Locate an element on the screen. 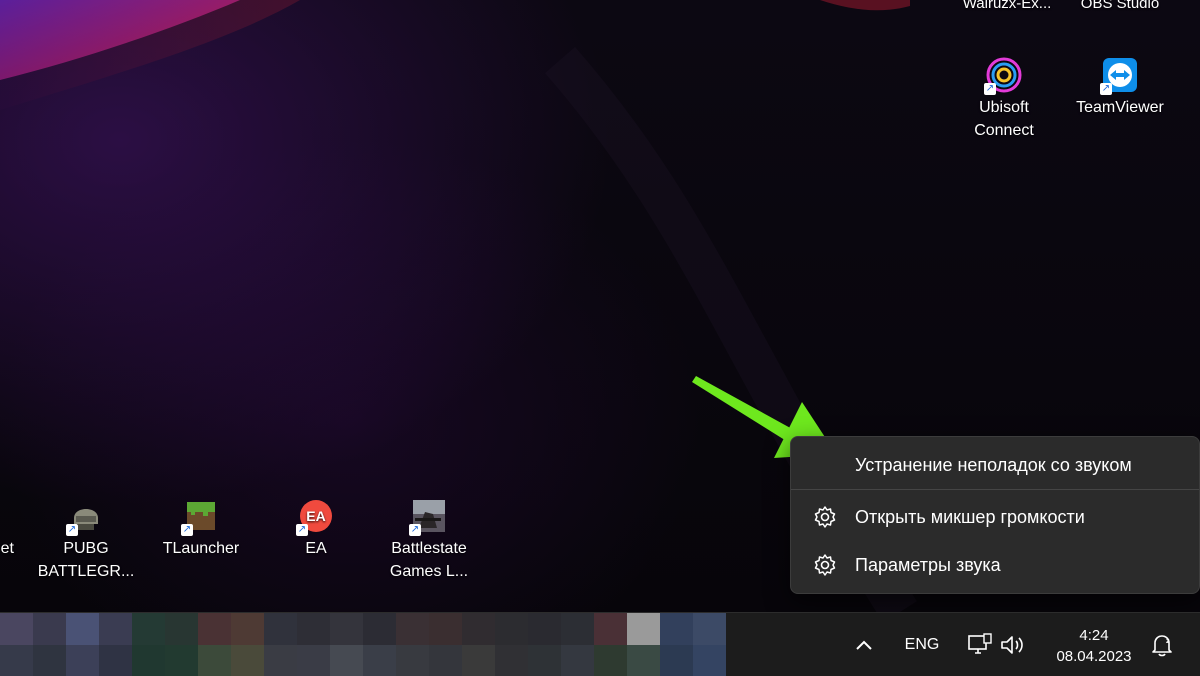  menu-item-label: Открыть микшер громкости is located at coordinates (970, 516).